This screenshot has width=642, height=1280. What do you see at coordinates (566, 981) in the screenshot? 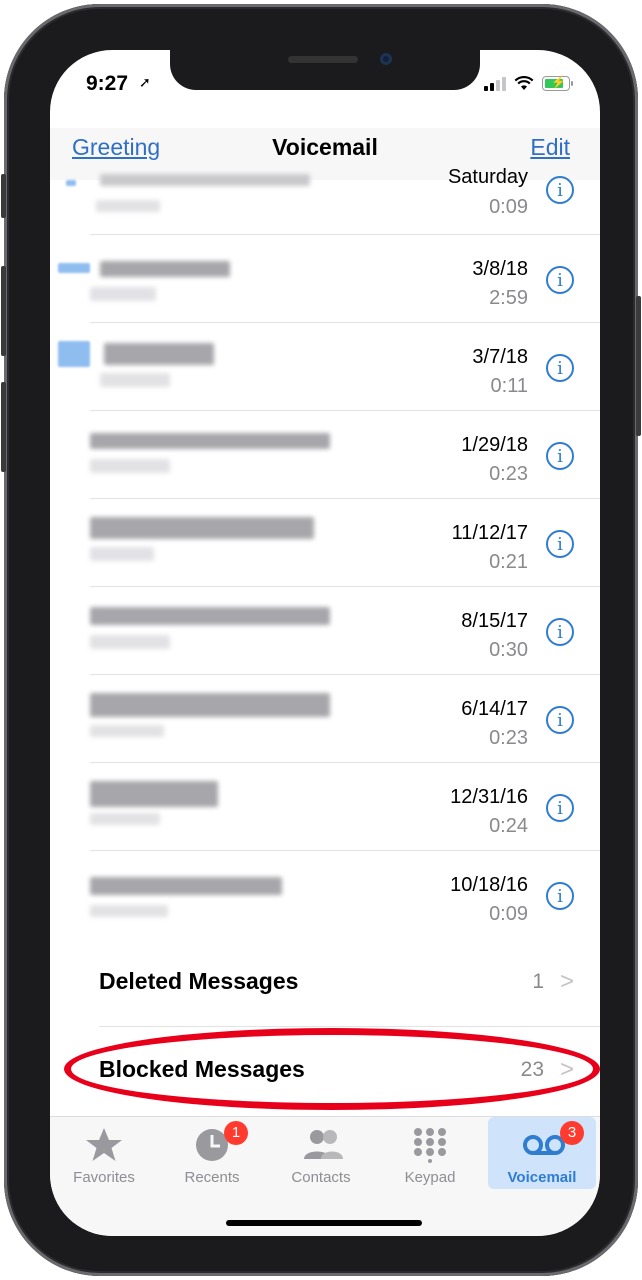
I see `chevron-right-icon: >` at bounding box center [566, 981].